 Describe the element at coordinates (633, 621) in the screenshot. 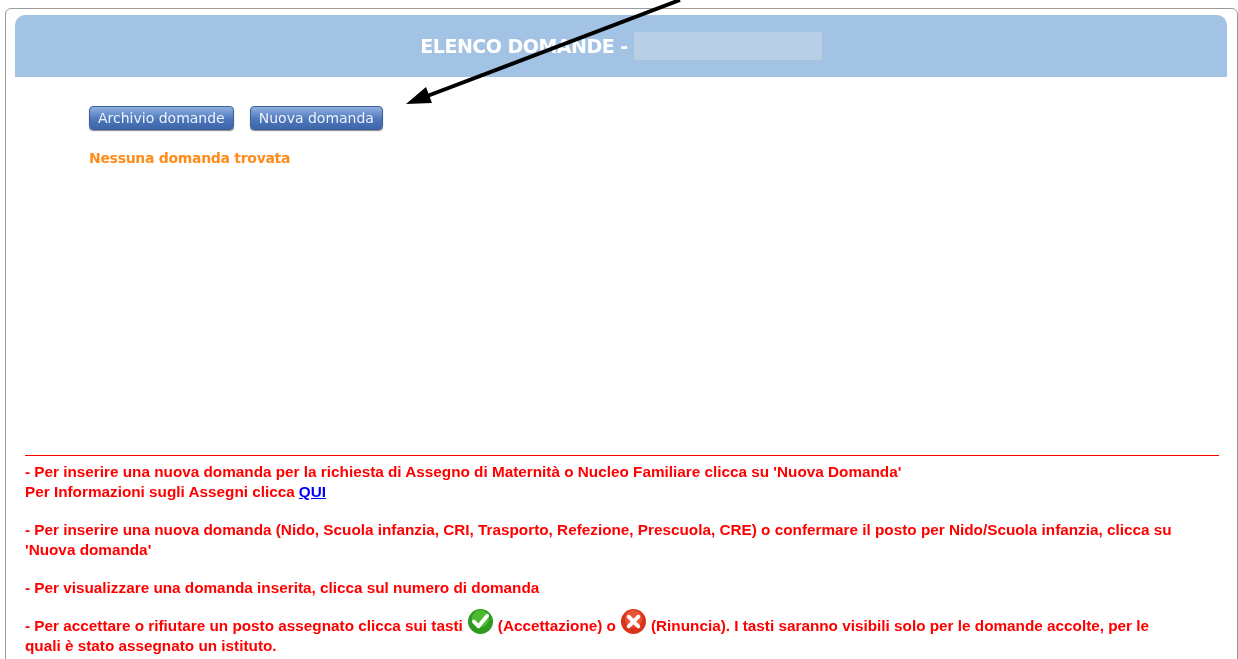

I see `cross-icon` at that location.